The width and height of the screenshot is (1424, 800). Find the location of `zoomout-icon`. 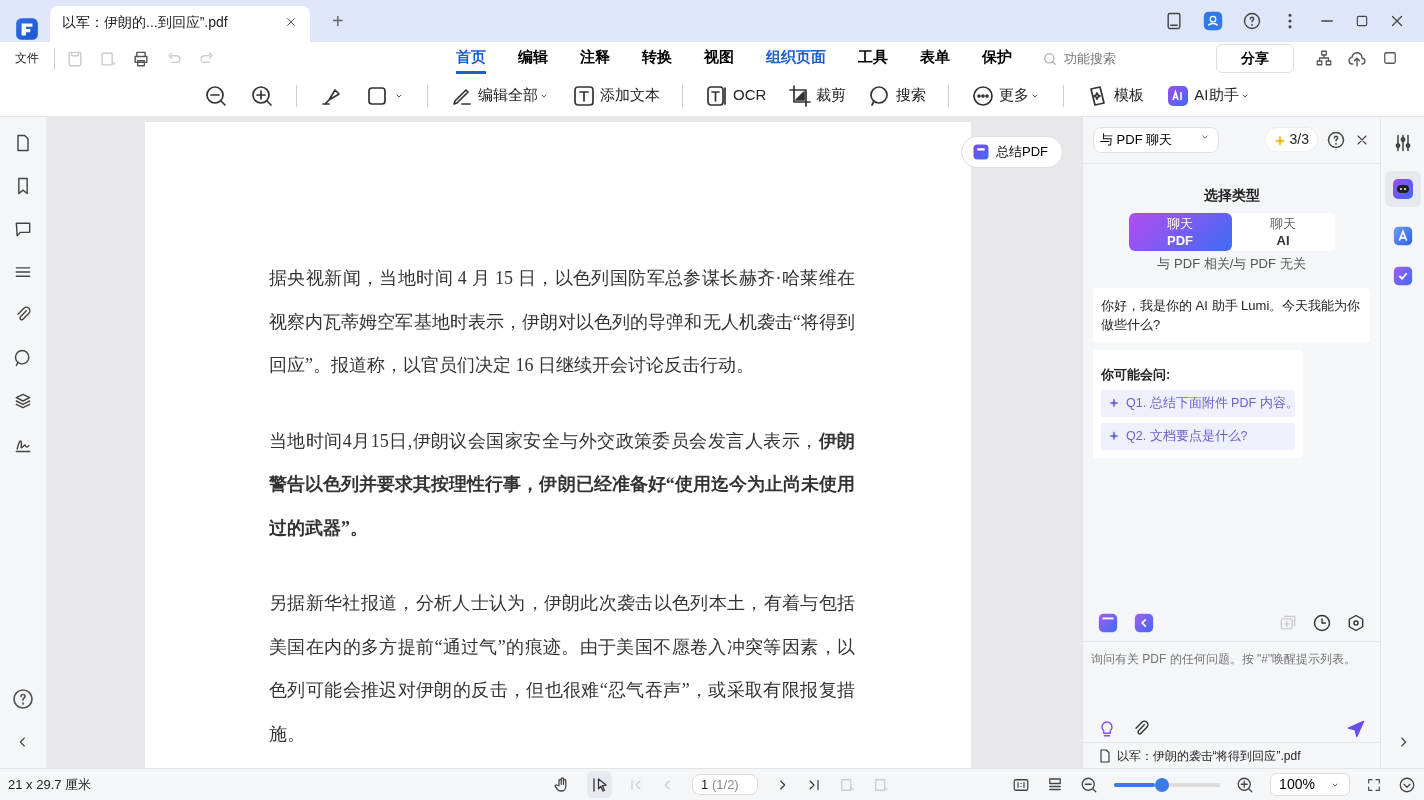

zoomout-icon is located at coordinates (216, 95).